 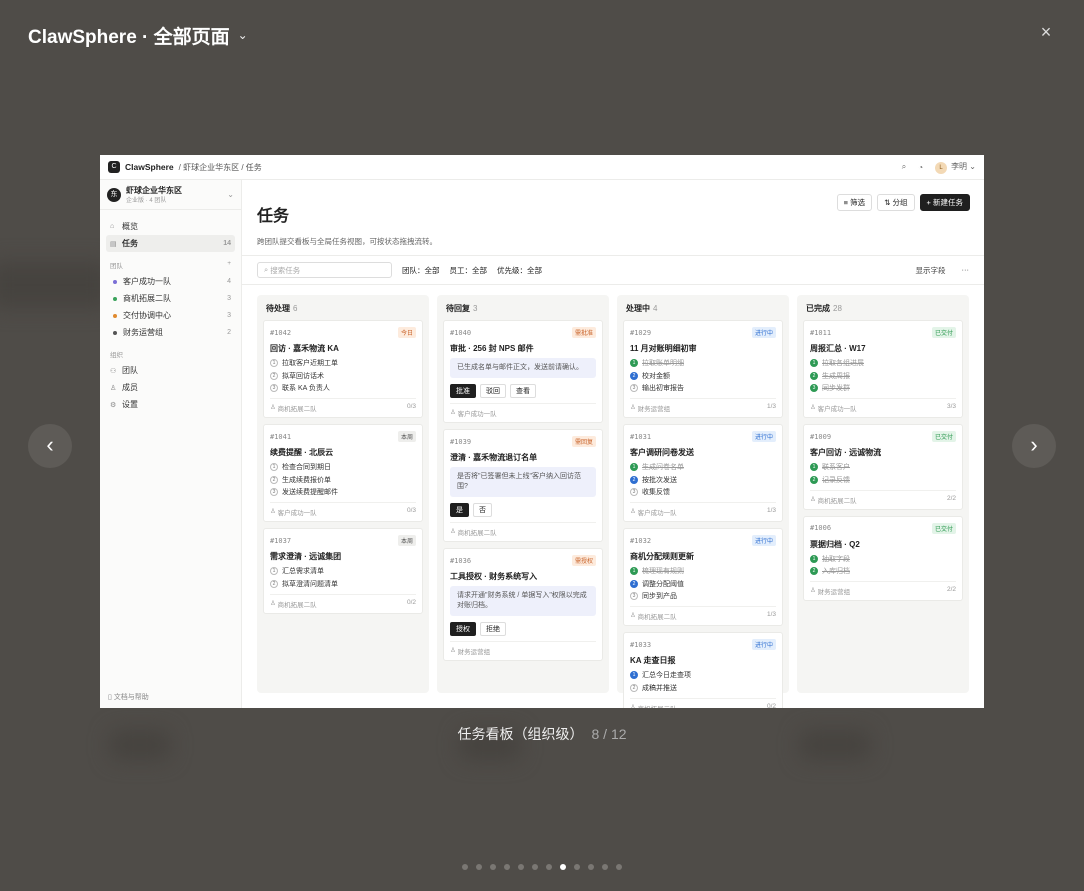 I want to click on step-text: 入库归档, so click(x=836, y=571).